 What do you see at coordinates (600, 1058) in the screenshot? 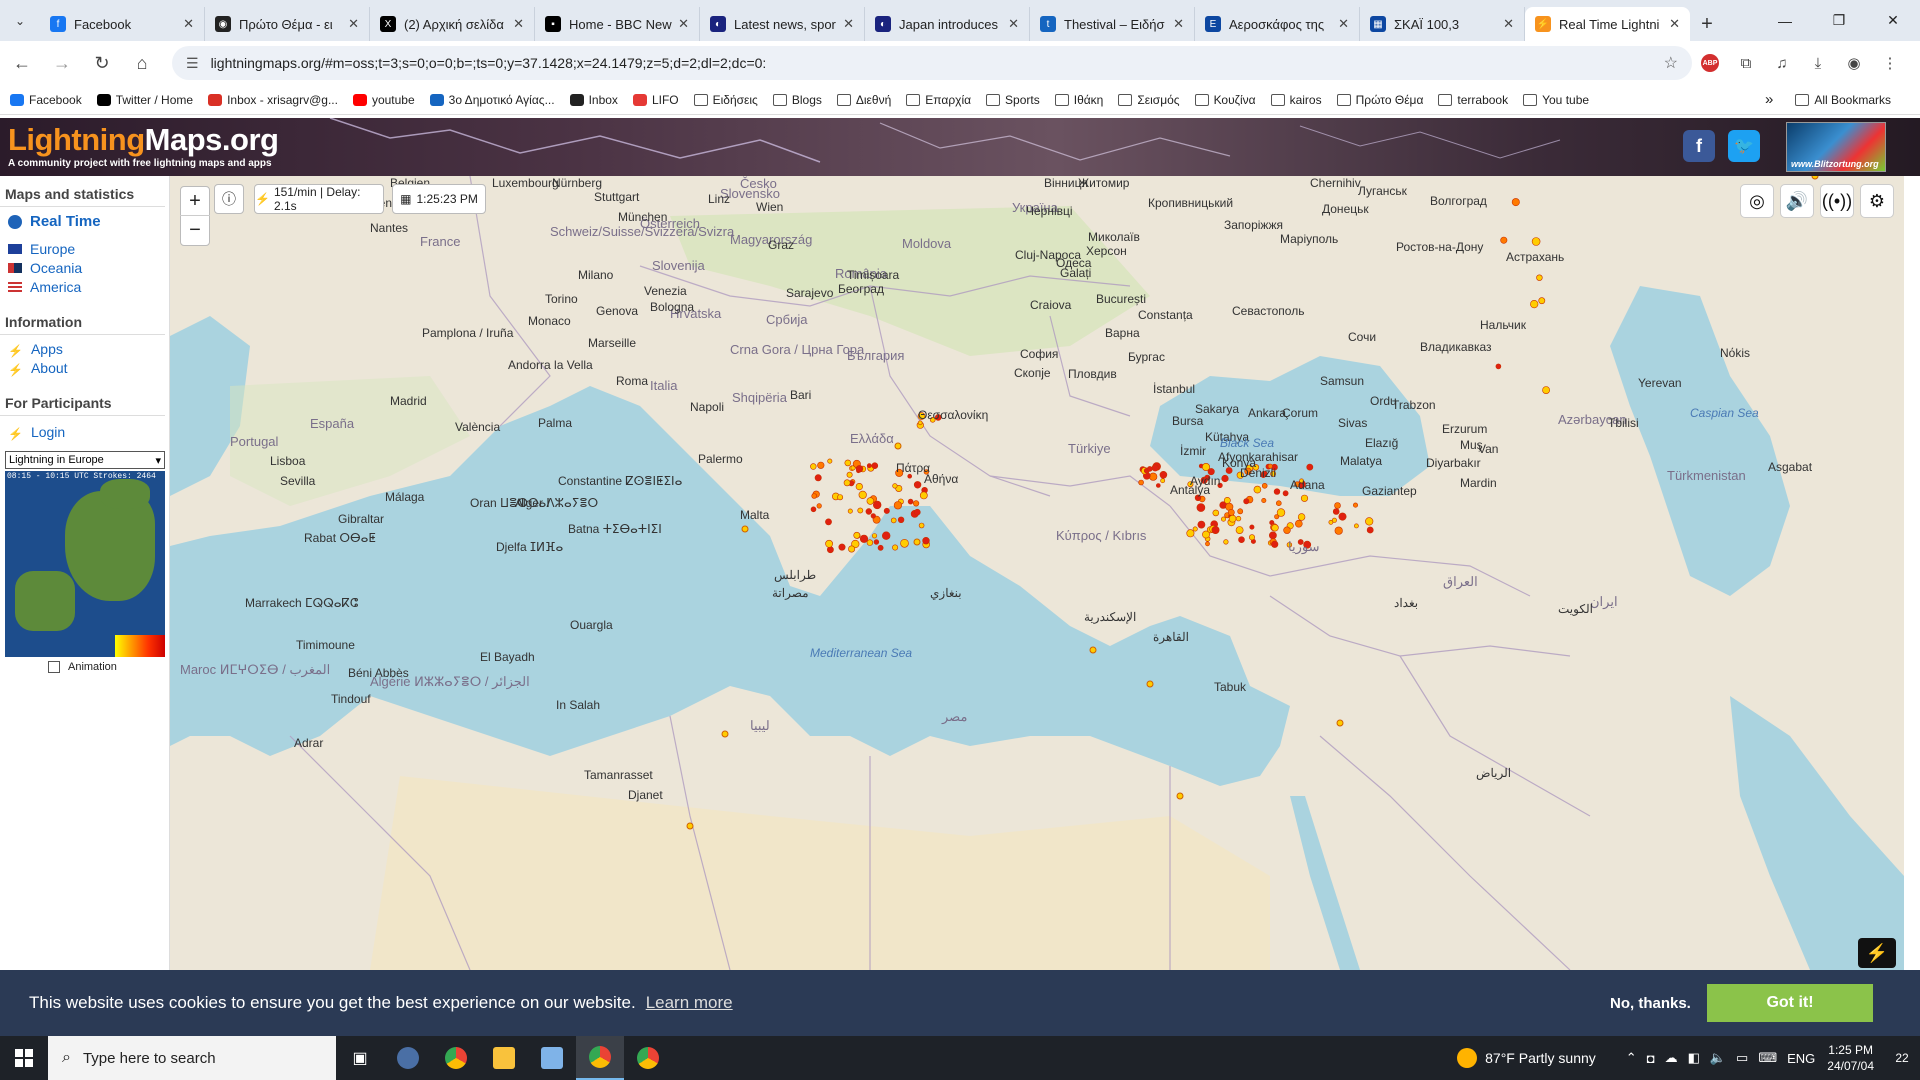
I see `chrome-active-icon` at bounding box center [600, 1058].